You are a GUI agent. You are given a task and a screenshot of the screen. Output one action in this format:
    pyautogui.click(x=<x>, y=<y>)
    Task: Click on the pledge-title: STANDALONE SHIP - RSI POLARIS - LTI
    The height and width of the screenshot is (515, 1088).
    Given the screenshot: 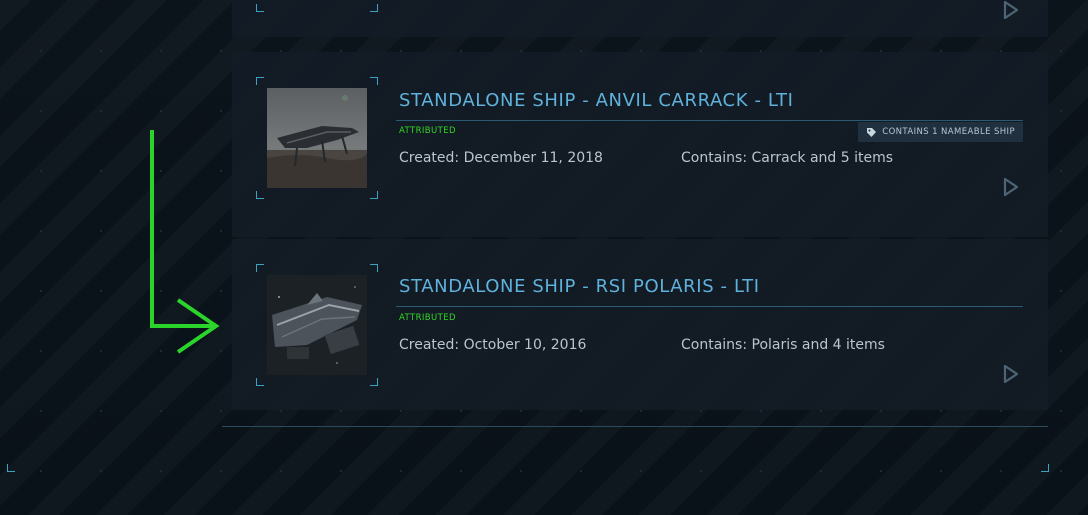 What is the action you would take?
    pyautogui.click(x=579, y=286)
    